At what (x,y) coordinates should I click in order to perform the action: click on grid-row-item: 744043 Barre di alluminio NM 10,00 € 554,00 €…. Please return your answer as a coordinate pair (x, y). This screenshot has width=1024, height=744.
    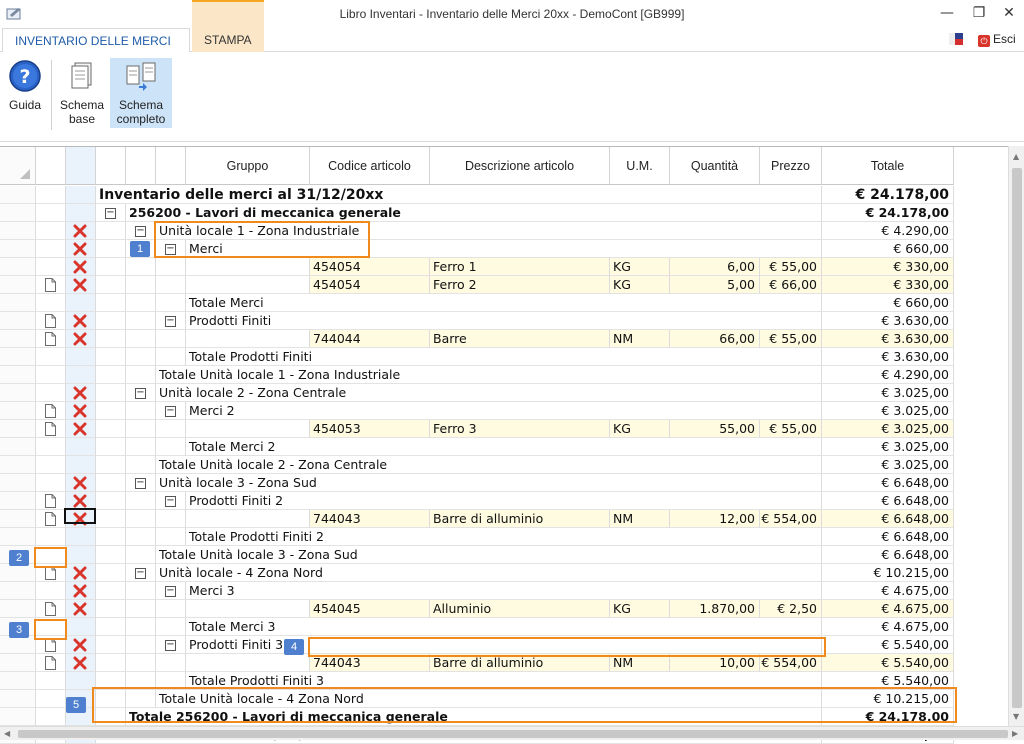
    Looking at the image, I should click on (477, 663).